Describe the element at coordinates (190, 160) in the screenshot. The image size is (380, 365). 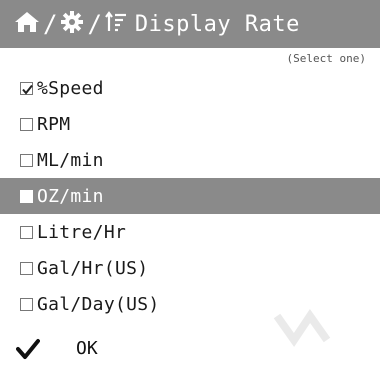
I see `option-ml-min: ML/min` at that location.